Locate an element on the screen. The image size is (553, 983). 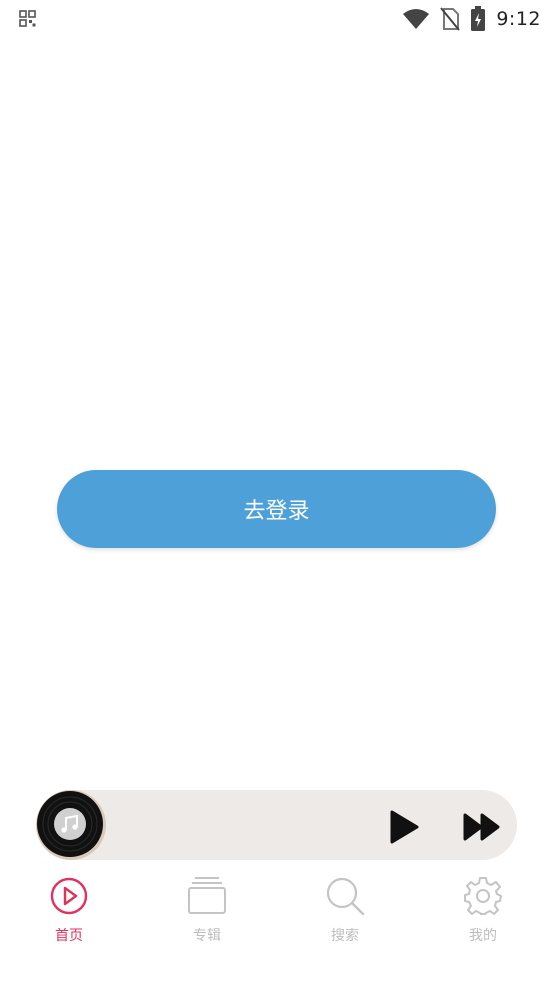
no-sim-icon is located at coordinates (450, 19).